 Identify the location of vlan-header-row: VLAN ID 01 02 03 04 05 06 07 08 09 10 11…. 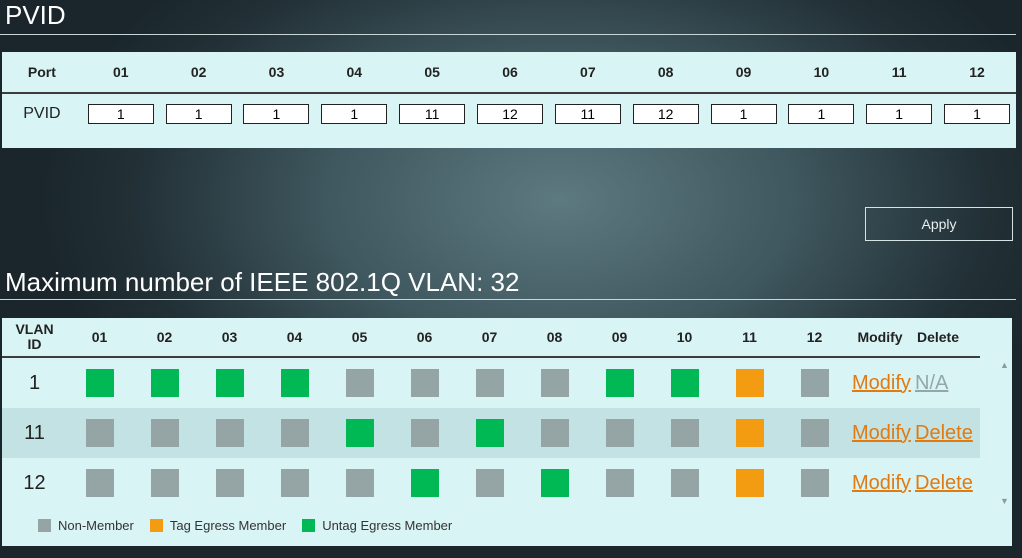
(491, 338).